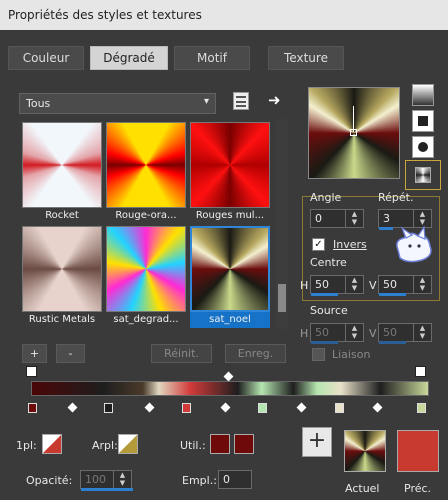  I want to click on add-stop-button: +, so click(317, 442).